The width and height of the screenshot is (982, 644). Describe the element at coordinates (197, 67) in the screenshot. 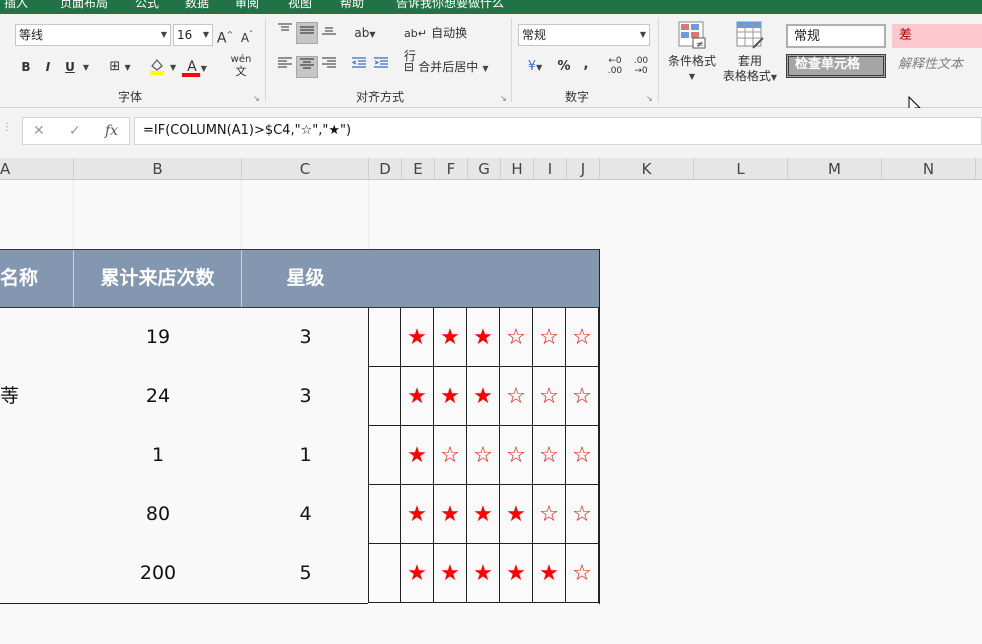

I see `font-color-button: A ▼` at that location.